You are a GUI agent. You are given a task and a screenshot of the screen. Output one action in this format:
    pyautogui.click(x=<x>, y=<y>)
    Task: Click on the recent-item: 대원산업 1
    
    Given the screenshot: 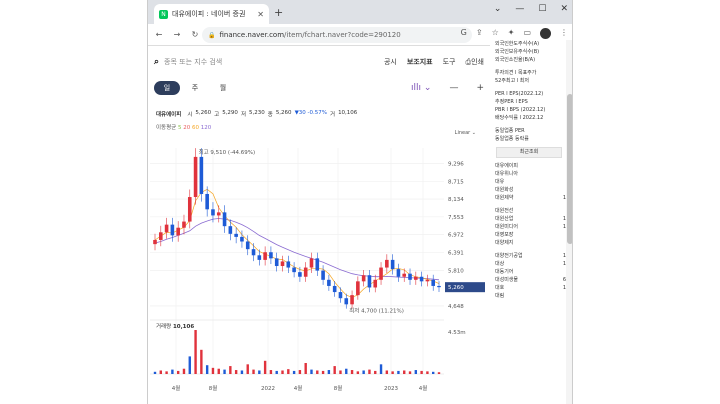 What is the action you would take?
    pyautogui.click(x=529, y=219)
    